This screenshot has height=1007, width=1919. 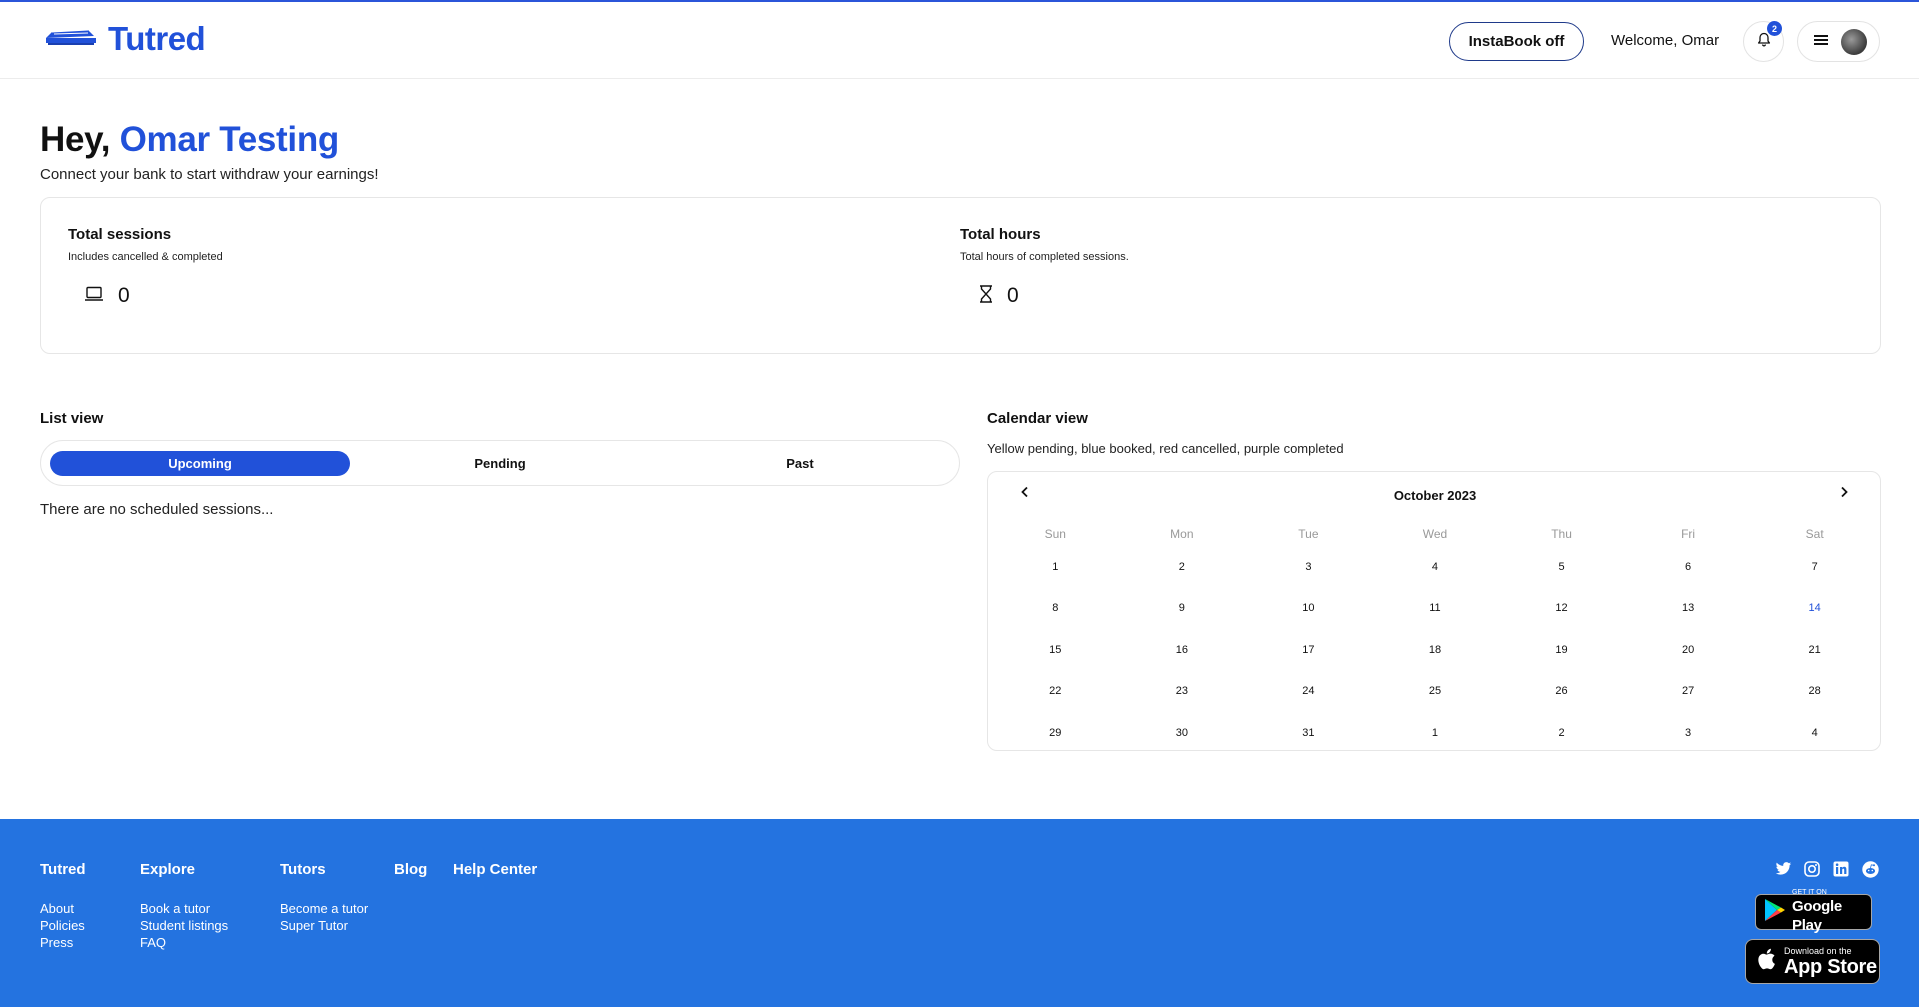 What do you see at coordinates (1182, 691) in the screenshot?
I see `calendar-day: 23` at bounding box center [1182, 691].